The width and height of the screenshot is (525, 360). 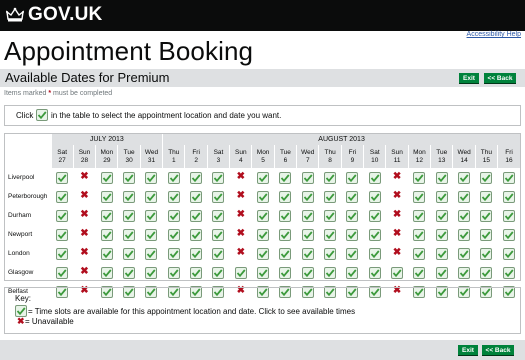 What do you see at coordinates (65, 15) in the screenshot?
I see `govuk-logo-text: GOV.UK` at bounding box center [65, 15].